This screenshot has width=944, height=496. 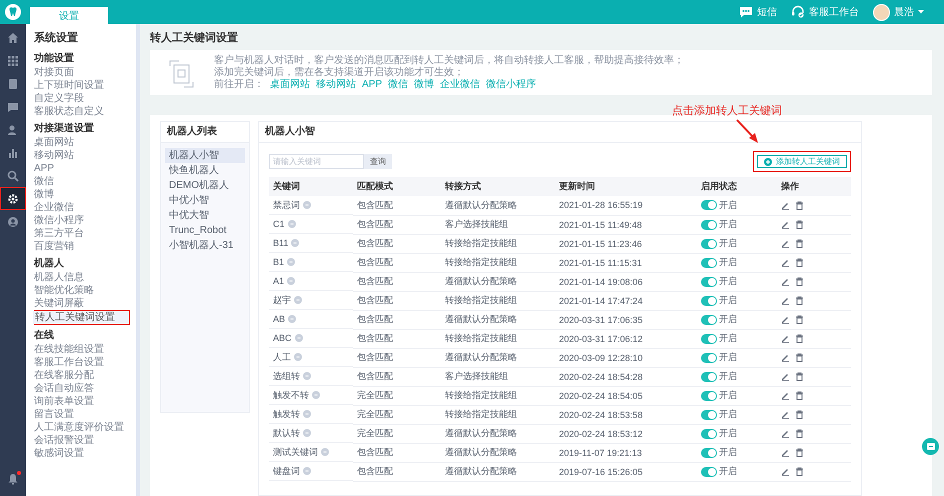 What do you see at coordinates (930, 446) in the screenshot?
I see `chat-bubble-button` at bounding box center [930, 446].